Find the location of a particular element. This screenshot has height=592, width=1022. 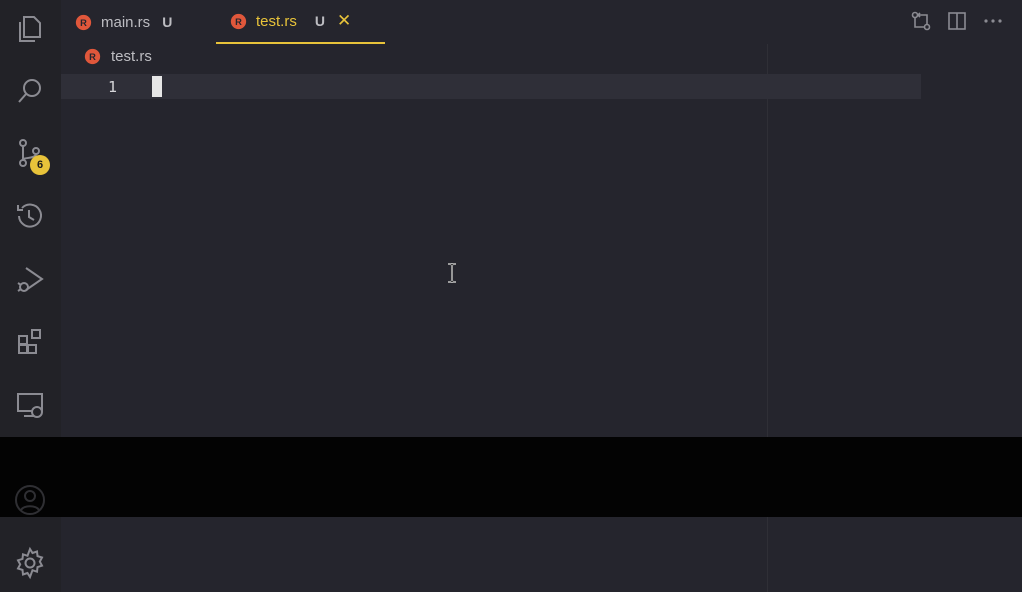

breadcrumb: R test.rs is located at coordinates (118, 56).